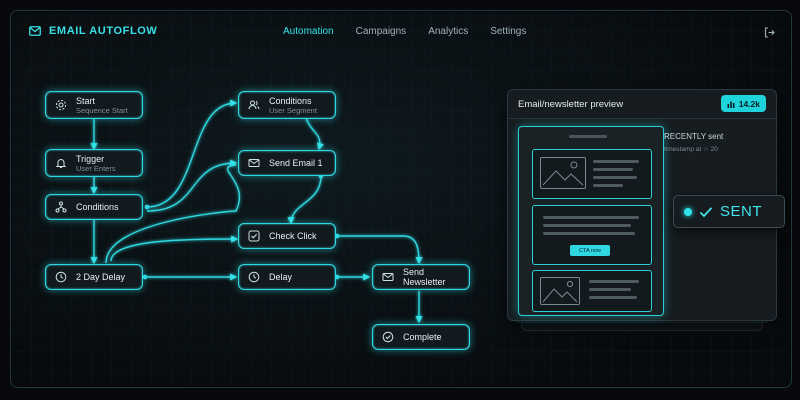 This screenshot has width=800, height=400. I want to click on node-subtitle: Sequence Start, so click(102, 110).